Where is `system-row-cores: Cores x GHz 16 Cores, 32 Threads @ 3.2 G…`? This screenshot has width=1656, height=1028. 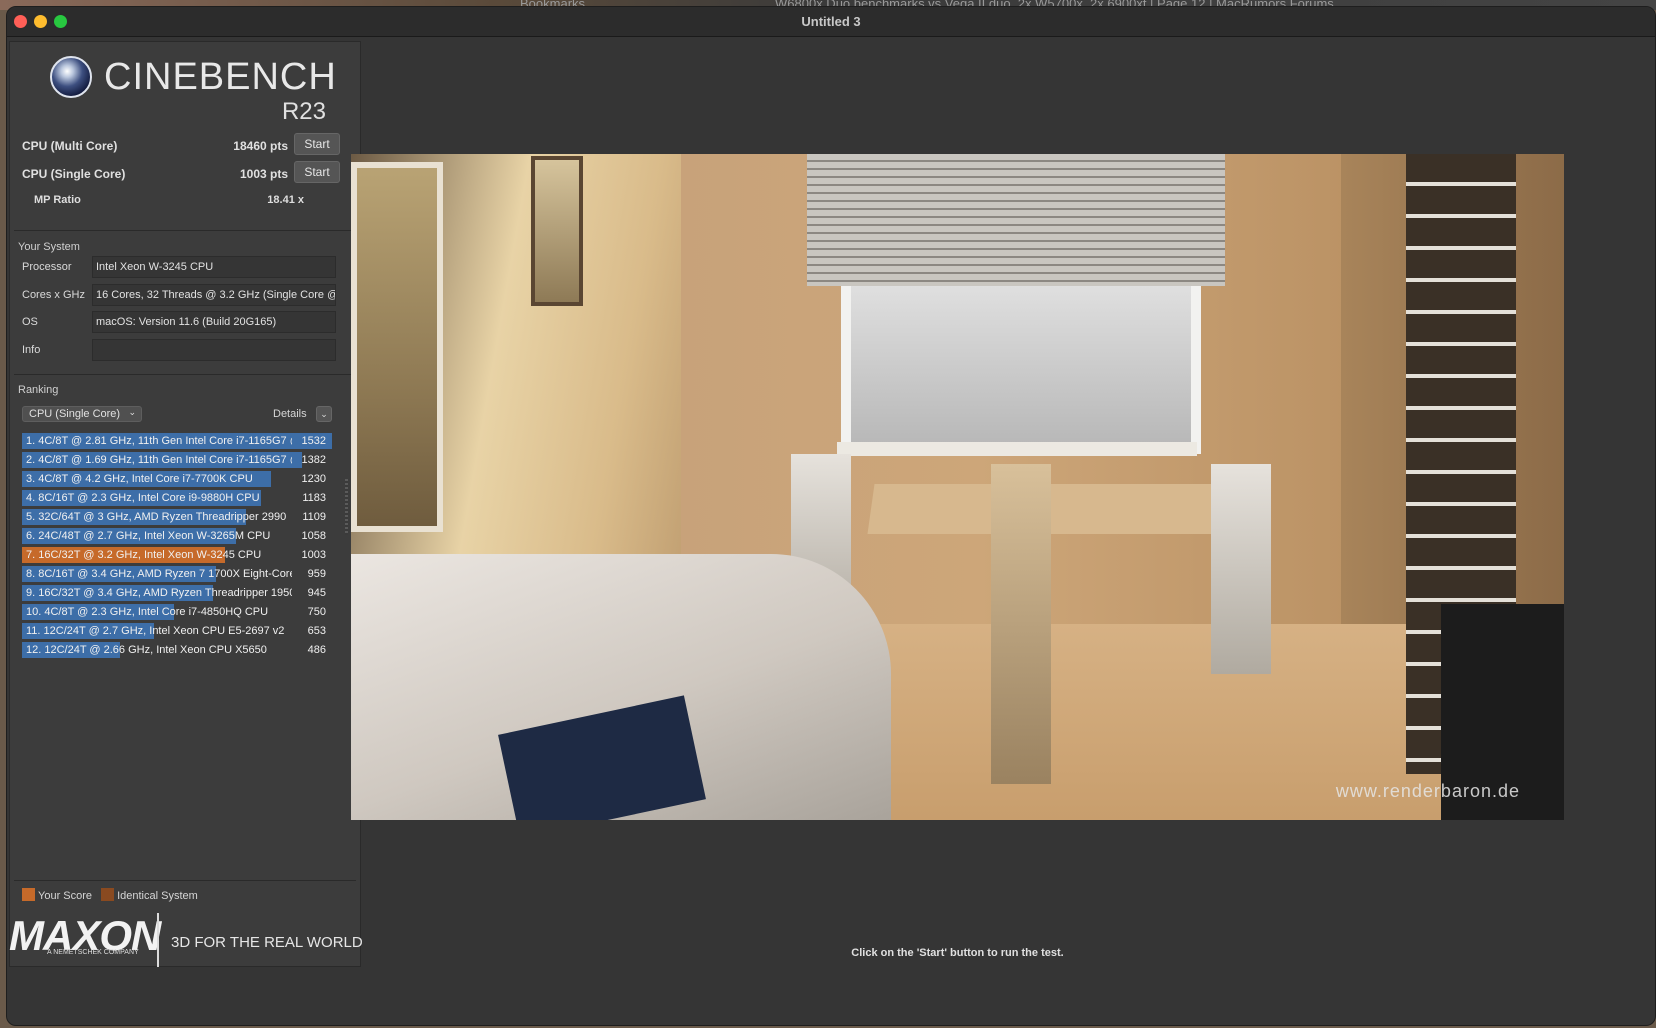
system-row-cores: Cores x GHz 16 Cores, 32 Threads @ 3.2 G… is located at coordinates (178, 295).